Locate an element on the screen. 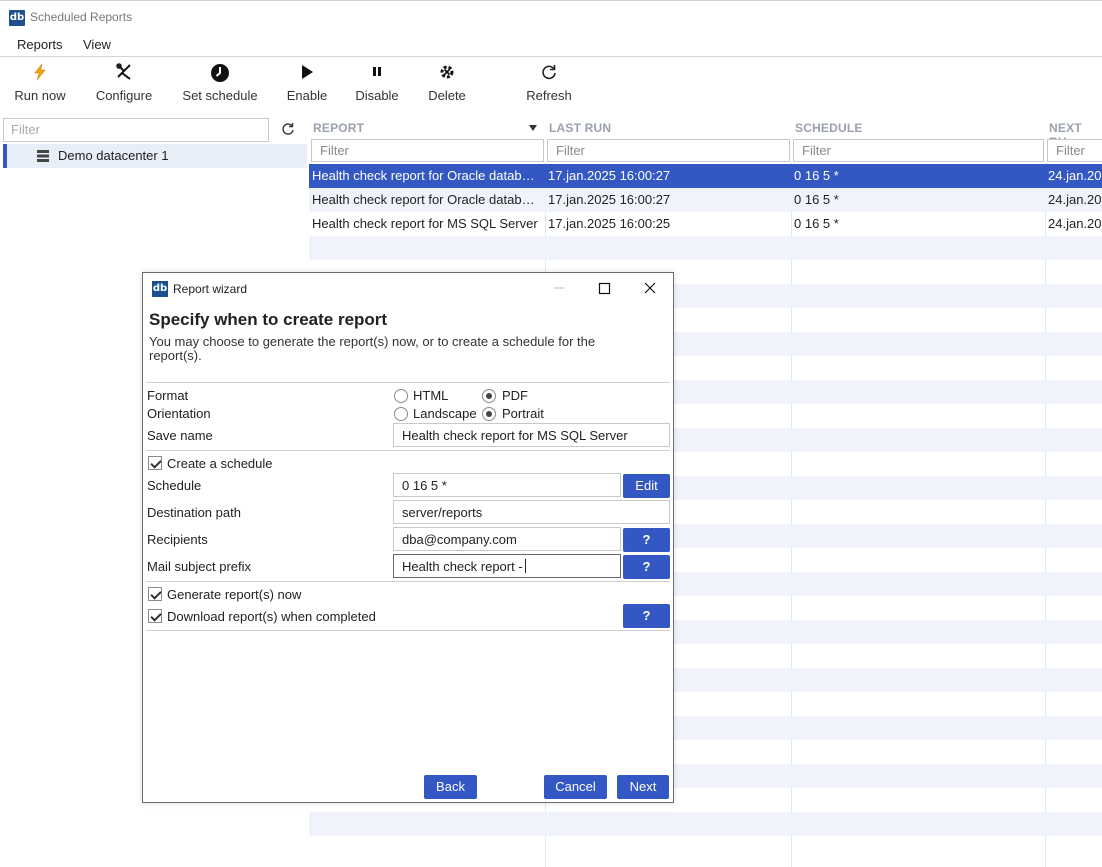 This screenshot has height=867, width=1102. minimize-button is located at coordinates (559, 288).